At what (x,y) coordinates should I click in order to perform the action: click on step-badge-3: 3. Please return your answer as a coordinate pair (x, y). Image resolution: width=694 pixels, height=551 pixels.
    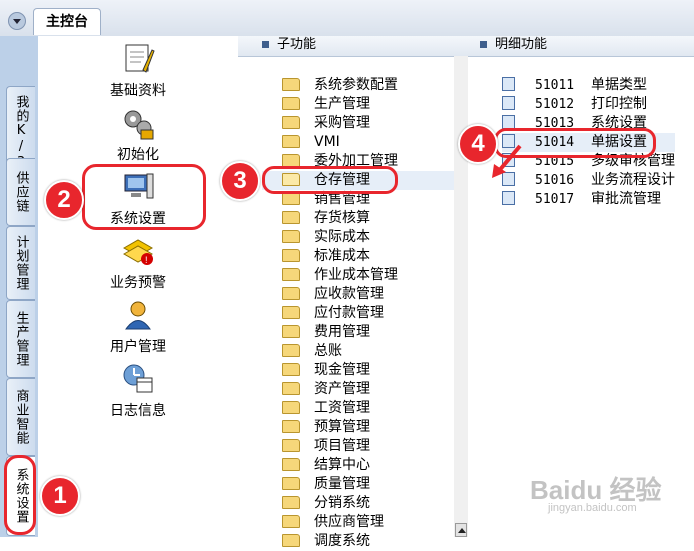
    Looking at the image, I should click on (240, 181).